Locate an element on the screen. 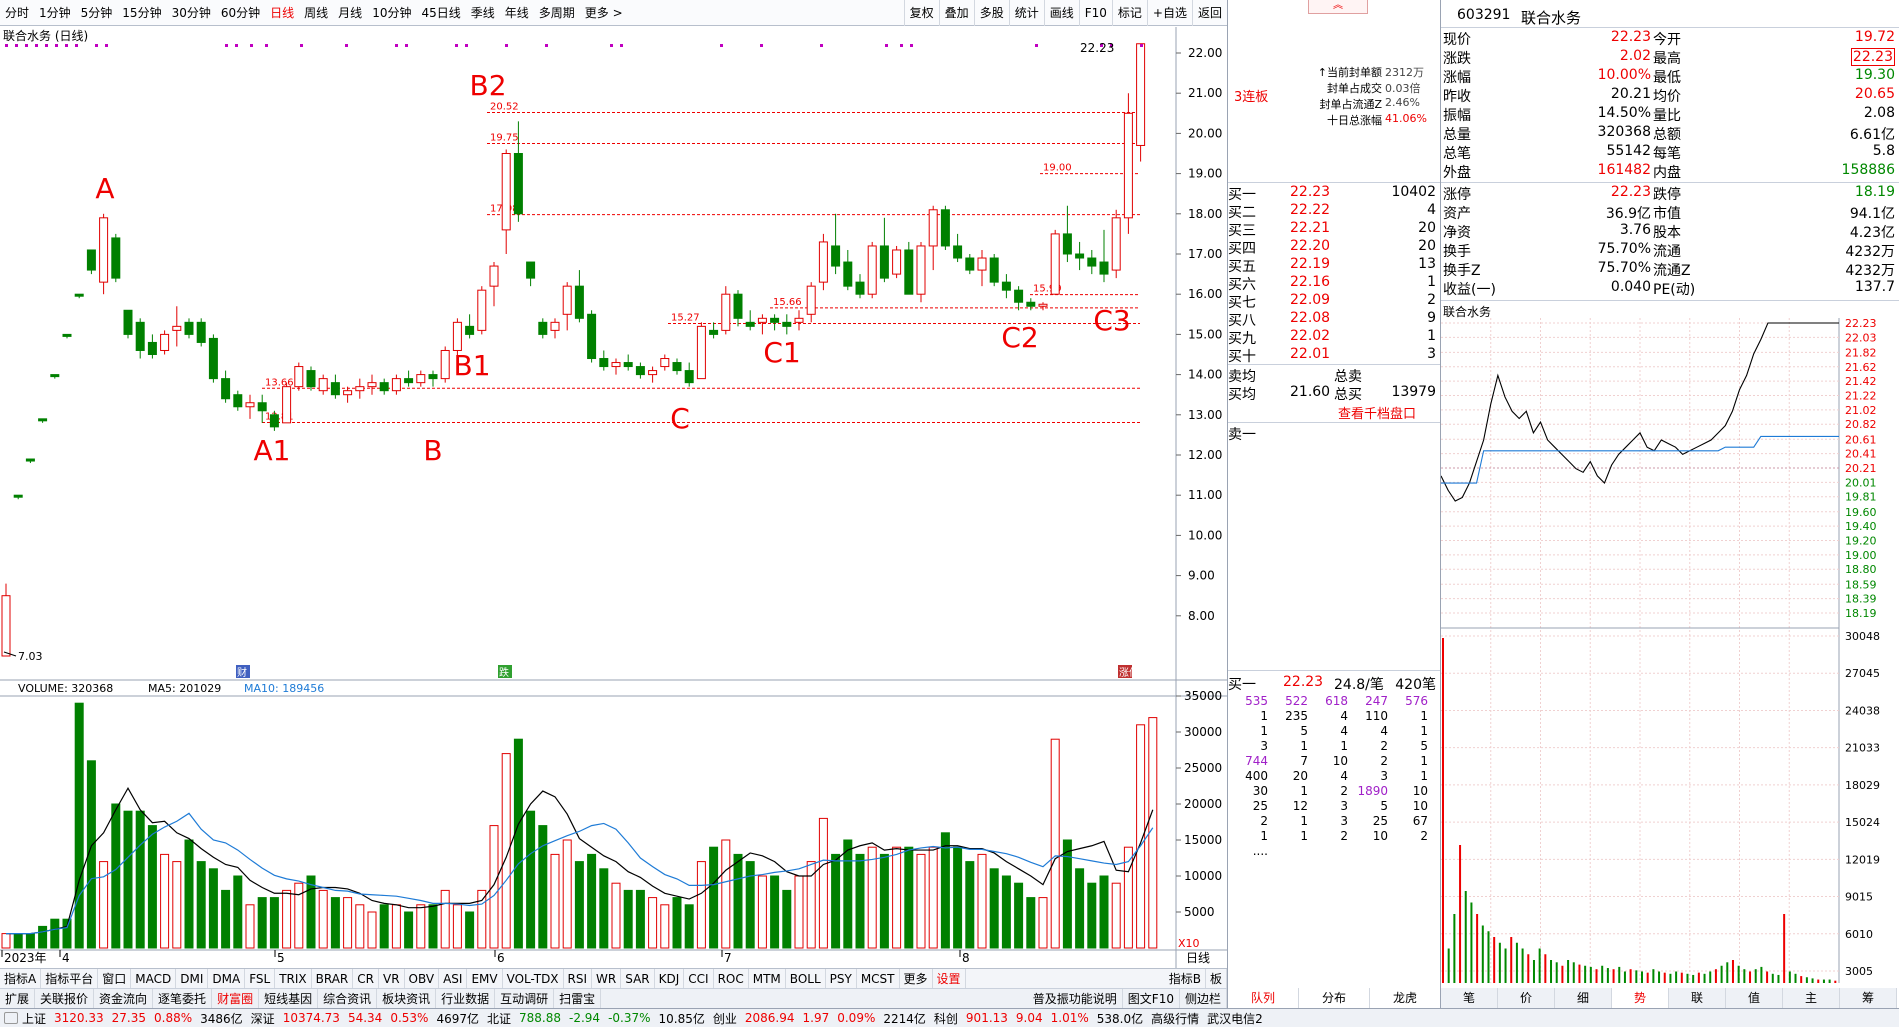 The image size is (1899, 1027). bid-price: 22.09 is located at coordinates (1310, 300).